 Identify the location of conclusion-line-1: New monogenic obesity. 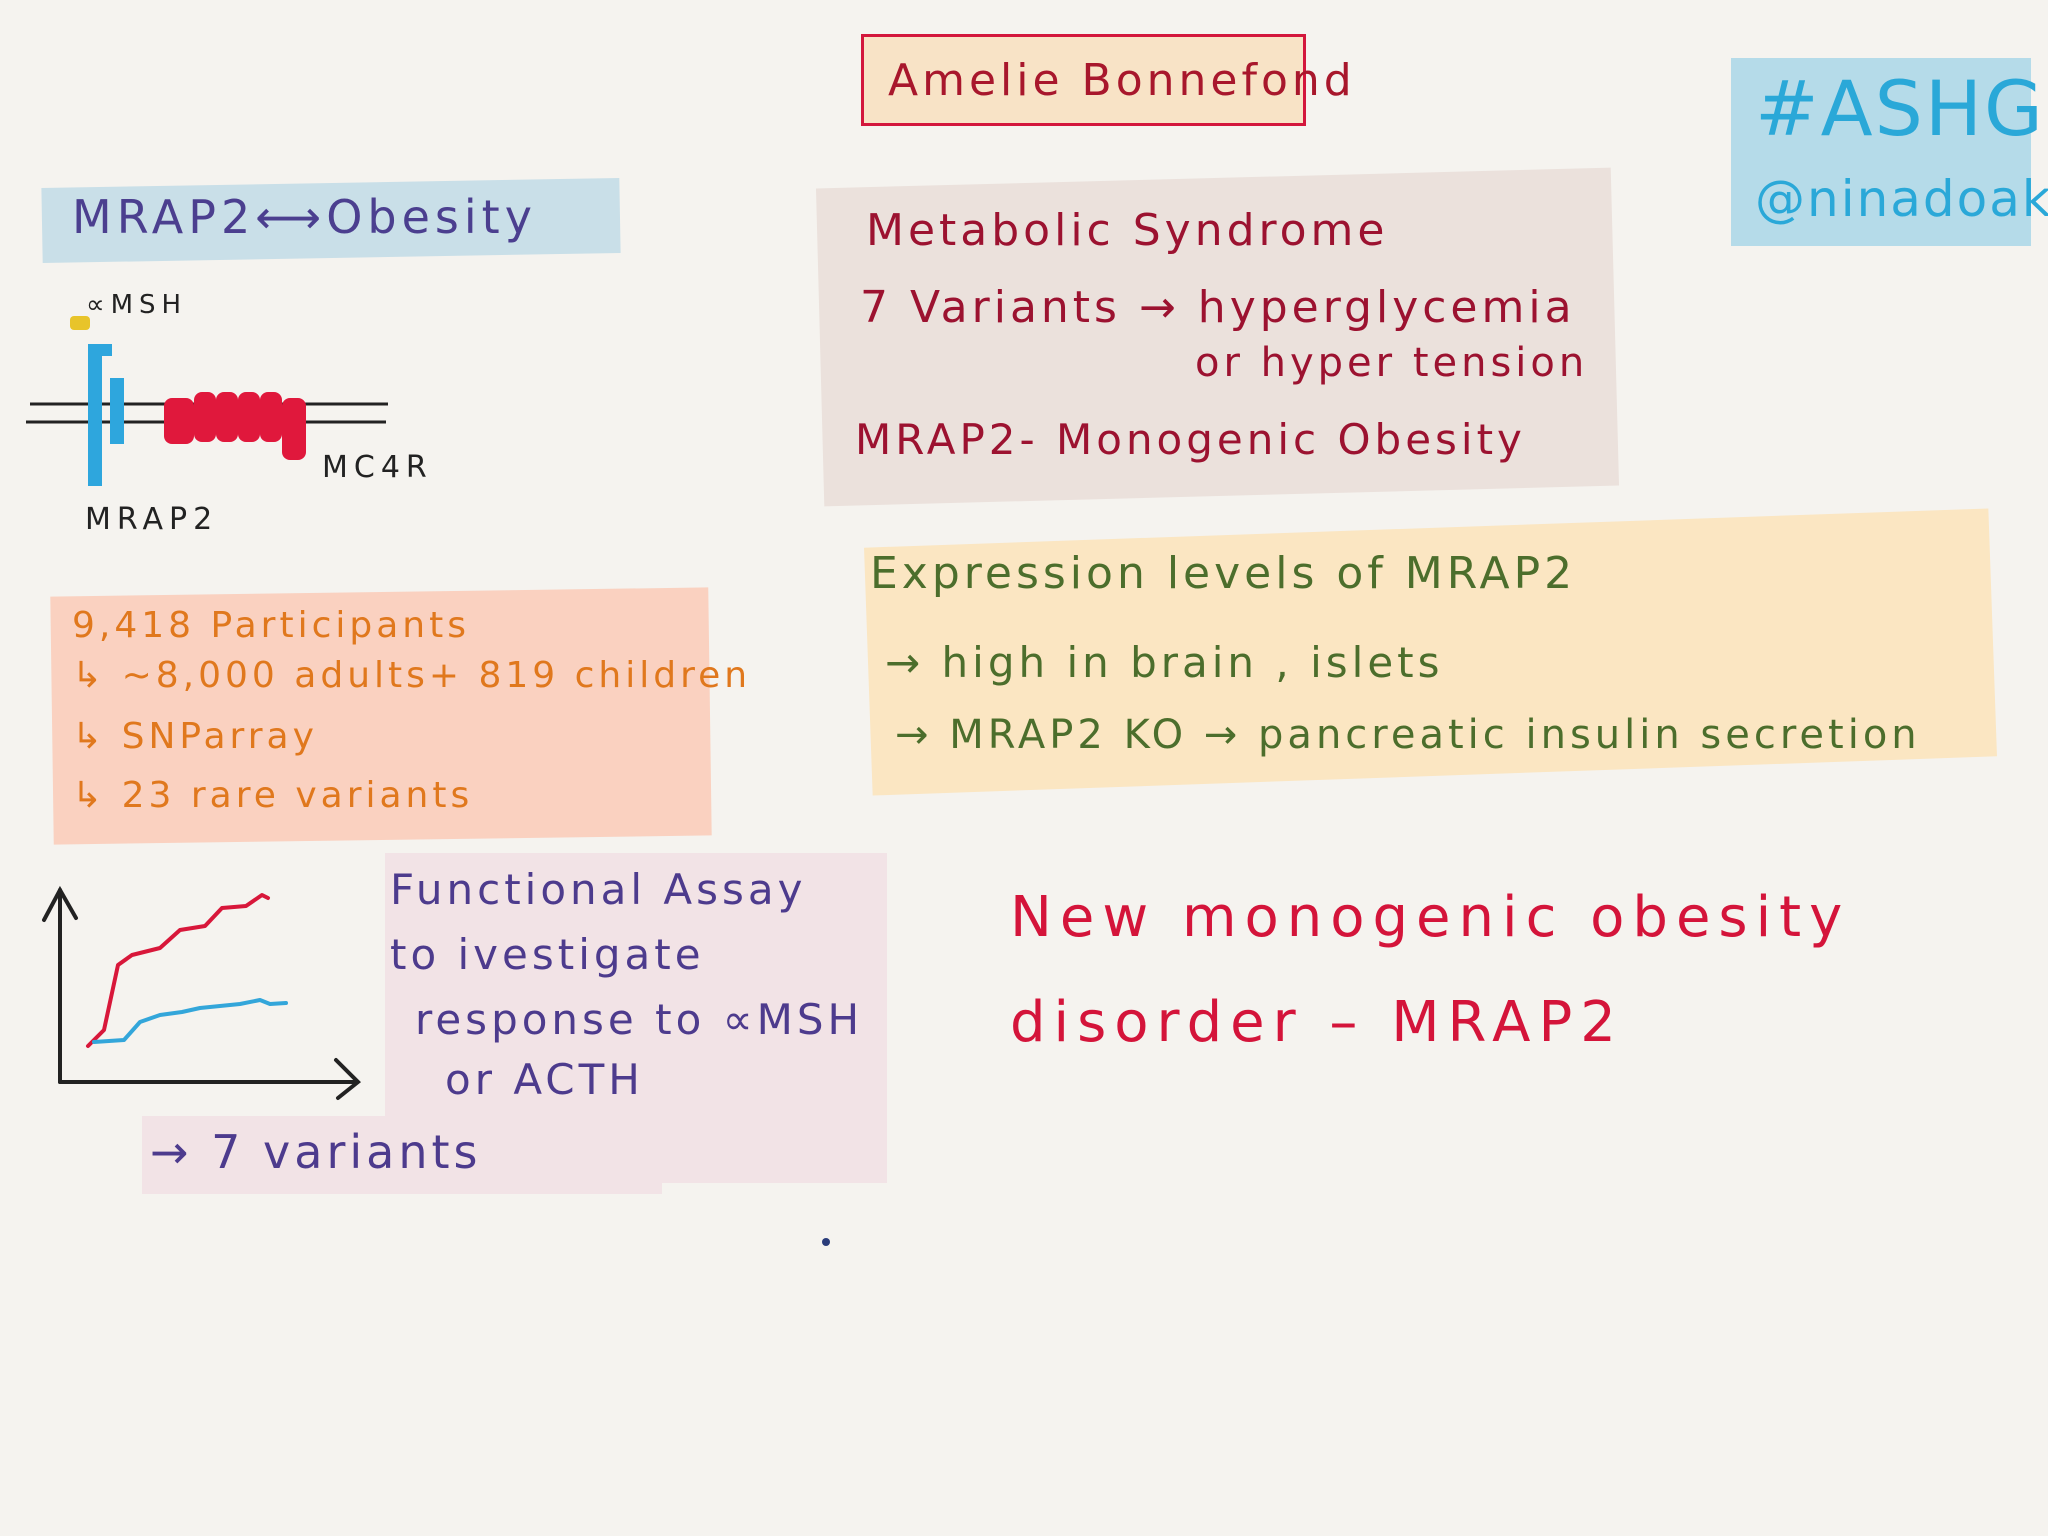
(1430, 917).